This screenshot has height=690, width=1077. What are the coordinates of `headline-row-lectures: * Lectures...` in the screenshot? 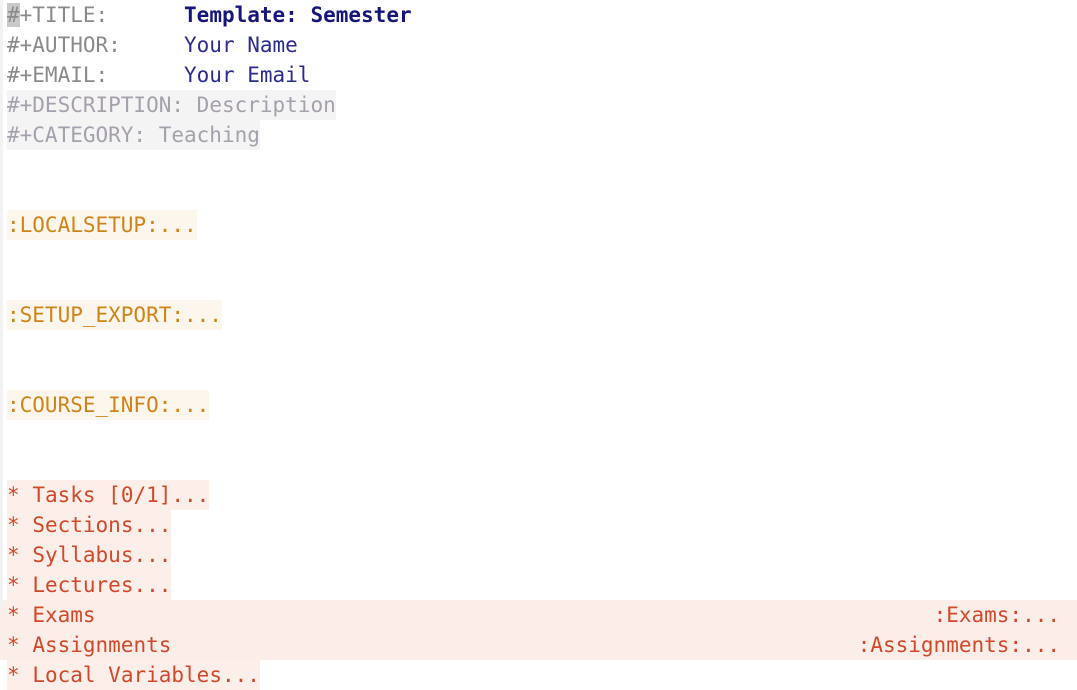 It's located at (538, 585).